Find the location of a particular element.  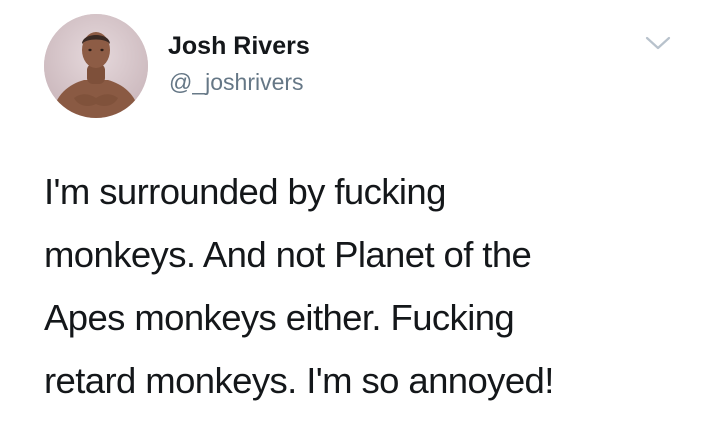

tweet-text-line: Apes monkeys either. Fucking is located at coordinates (279, 317).